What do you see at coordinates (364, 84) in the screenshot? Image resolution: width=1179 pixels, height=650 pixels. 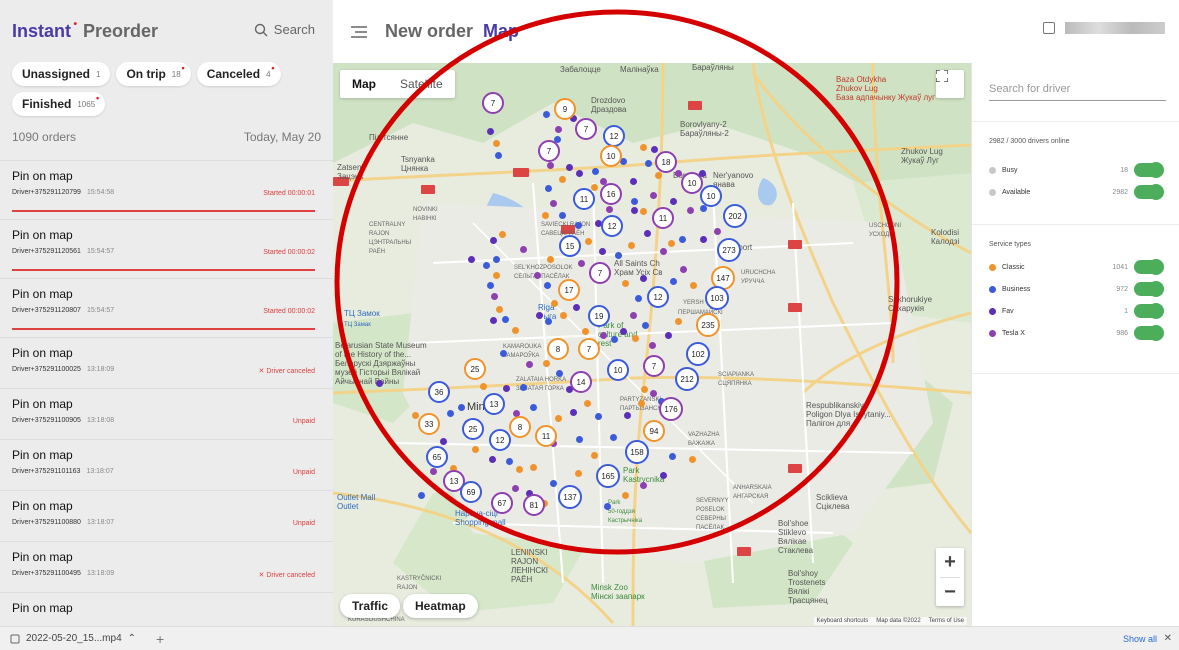 I see `map-type-map-button: Map` at bounding box center [364, 84].